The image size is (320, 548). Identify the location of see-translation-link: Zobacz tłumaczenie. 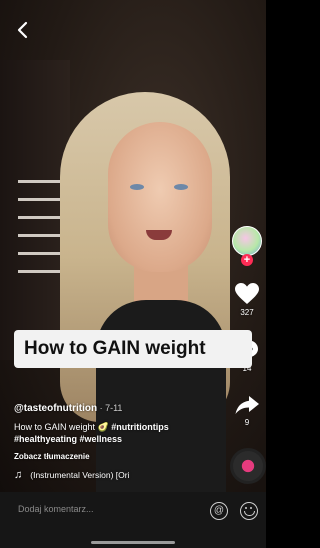
(119, 457).